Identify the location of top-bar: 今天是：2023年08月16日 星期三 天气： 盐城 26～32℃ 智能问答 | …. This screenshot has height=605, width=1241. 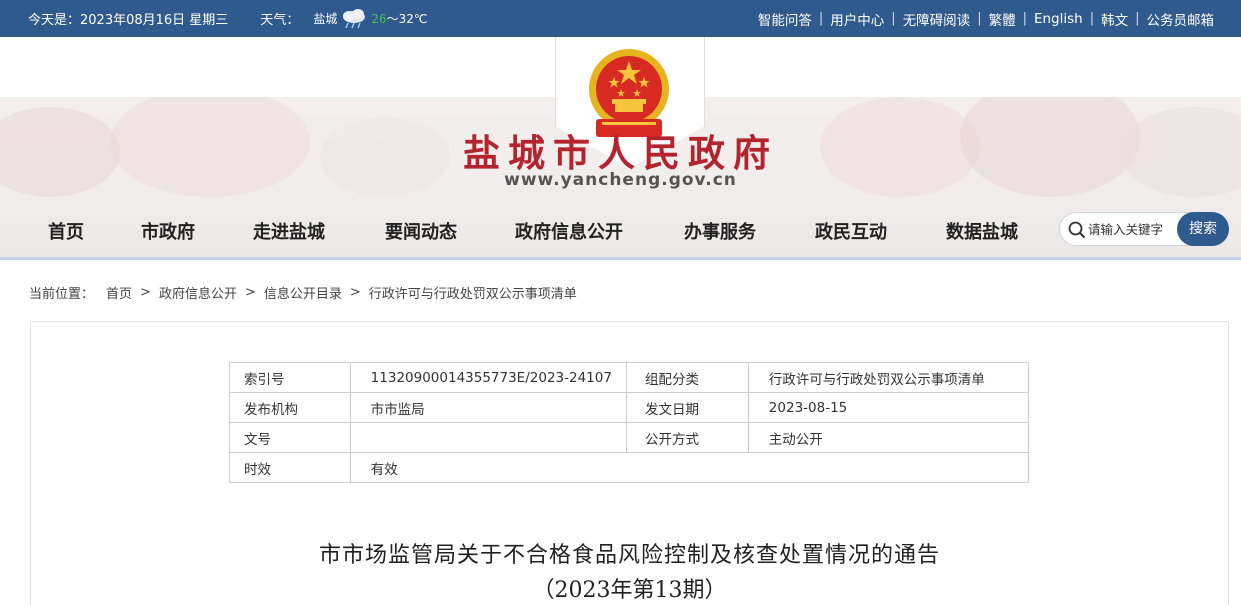
(620, 18).